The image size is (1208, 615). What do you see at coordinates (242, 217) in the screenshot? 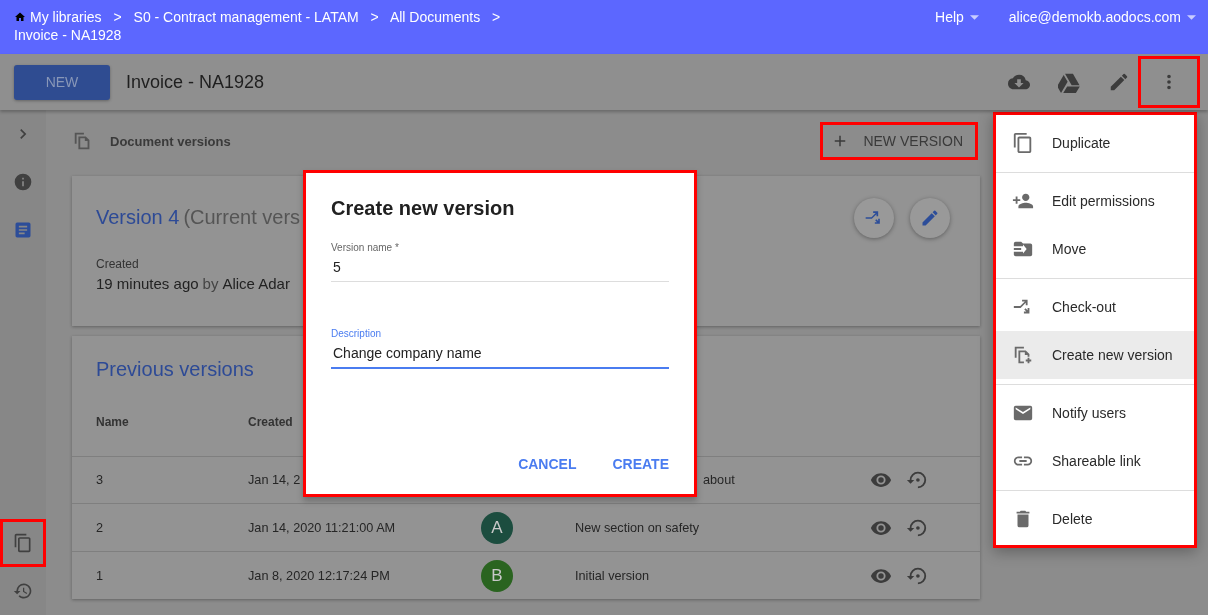
I see `version-note: (Current vers` at bounding box center [242, 217].